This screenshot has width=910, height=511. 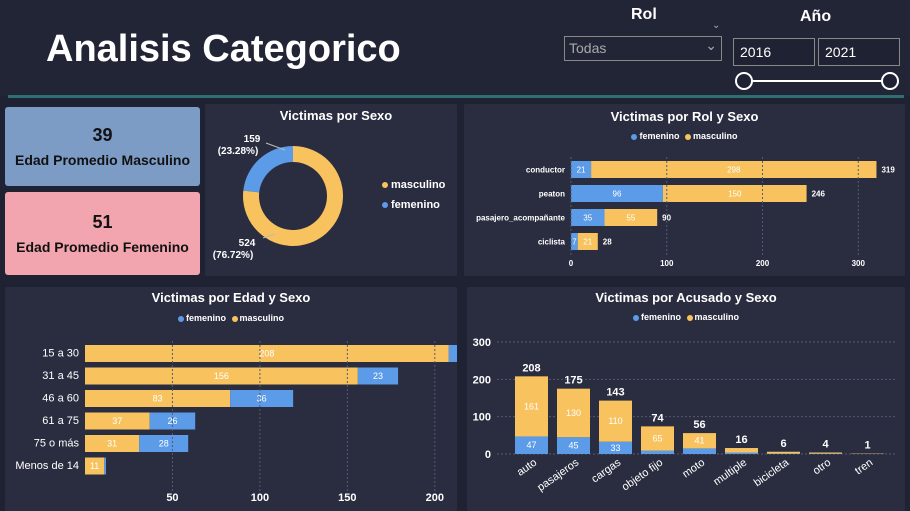 I want to click on anio-filter-title: Año, so click(x=816, y=16).